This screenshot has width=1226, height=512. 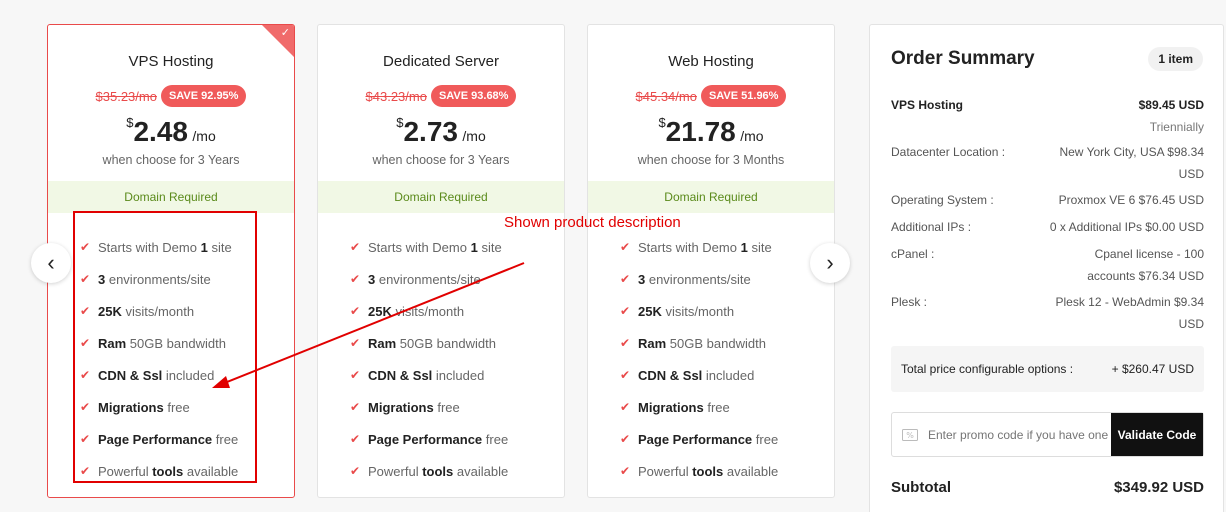 What do you see at coordinates (396, 96) in the screenshot?
I see `old-price: $43.23/mo` at bounding box center [396, 96].